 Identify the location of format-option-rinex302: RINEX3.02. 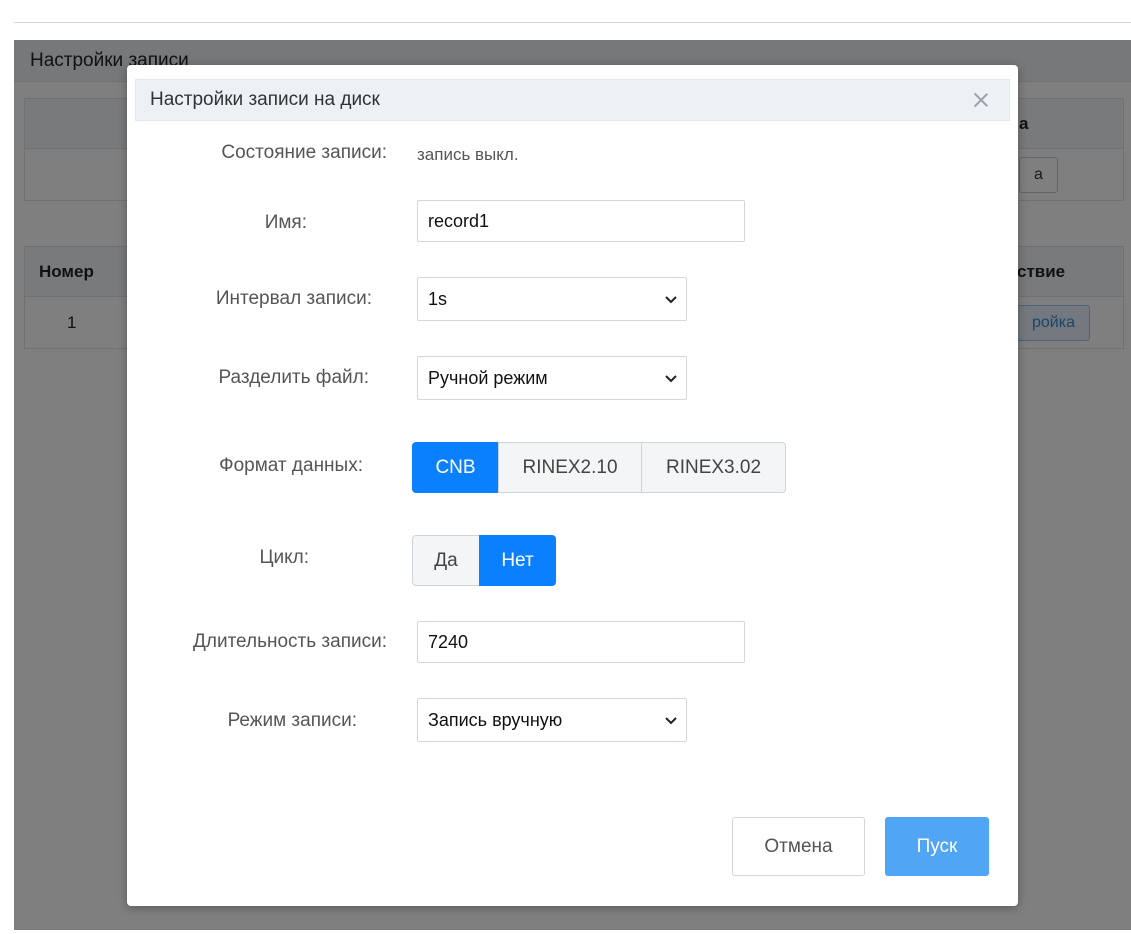
(713, 467).